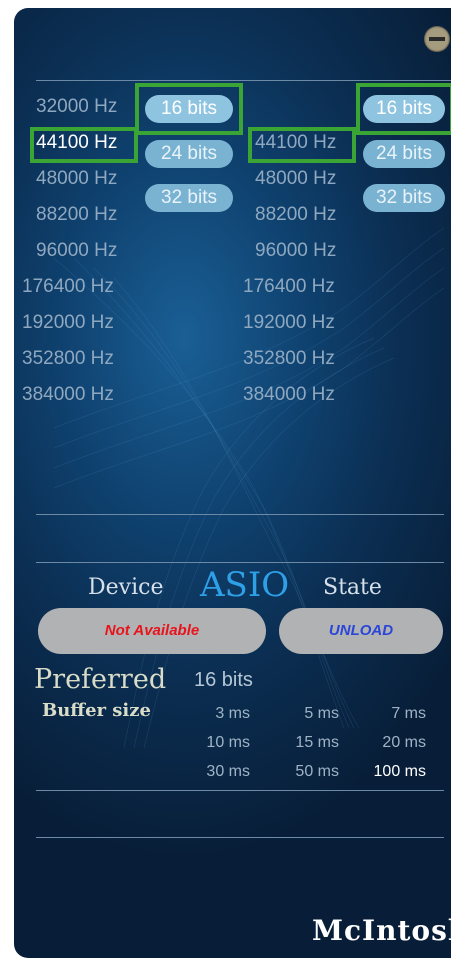 The image size is (451, 967). What do you see at coordinates (403, 109) in the screenshot?
I see `right-bits-highlight` at bounding box center [403, 109].